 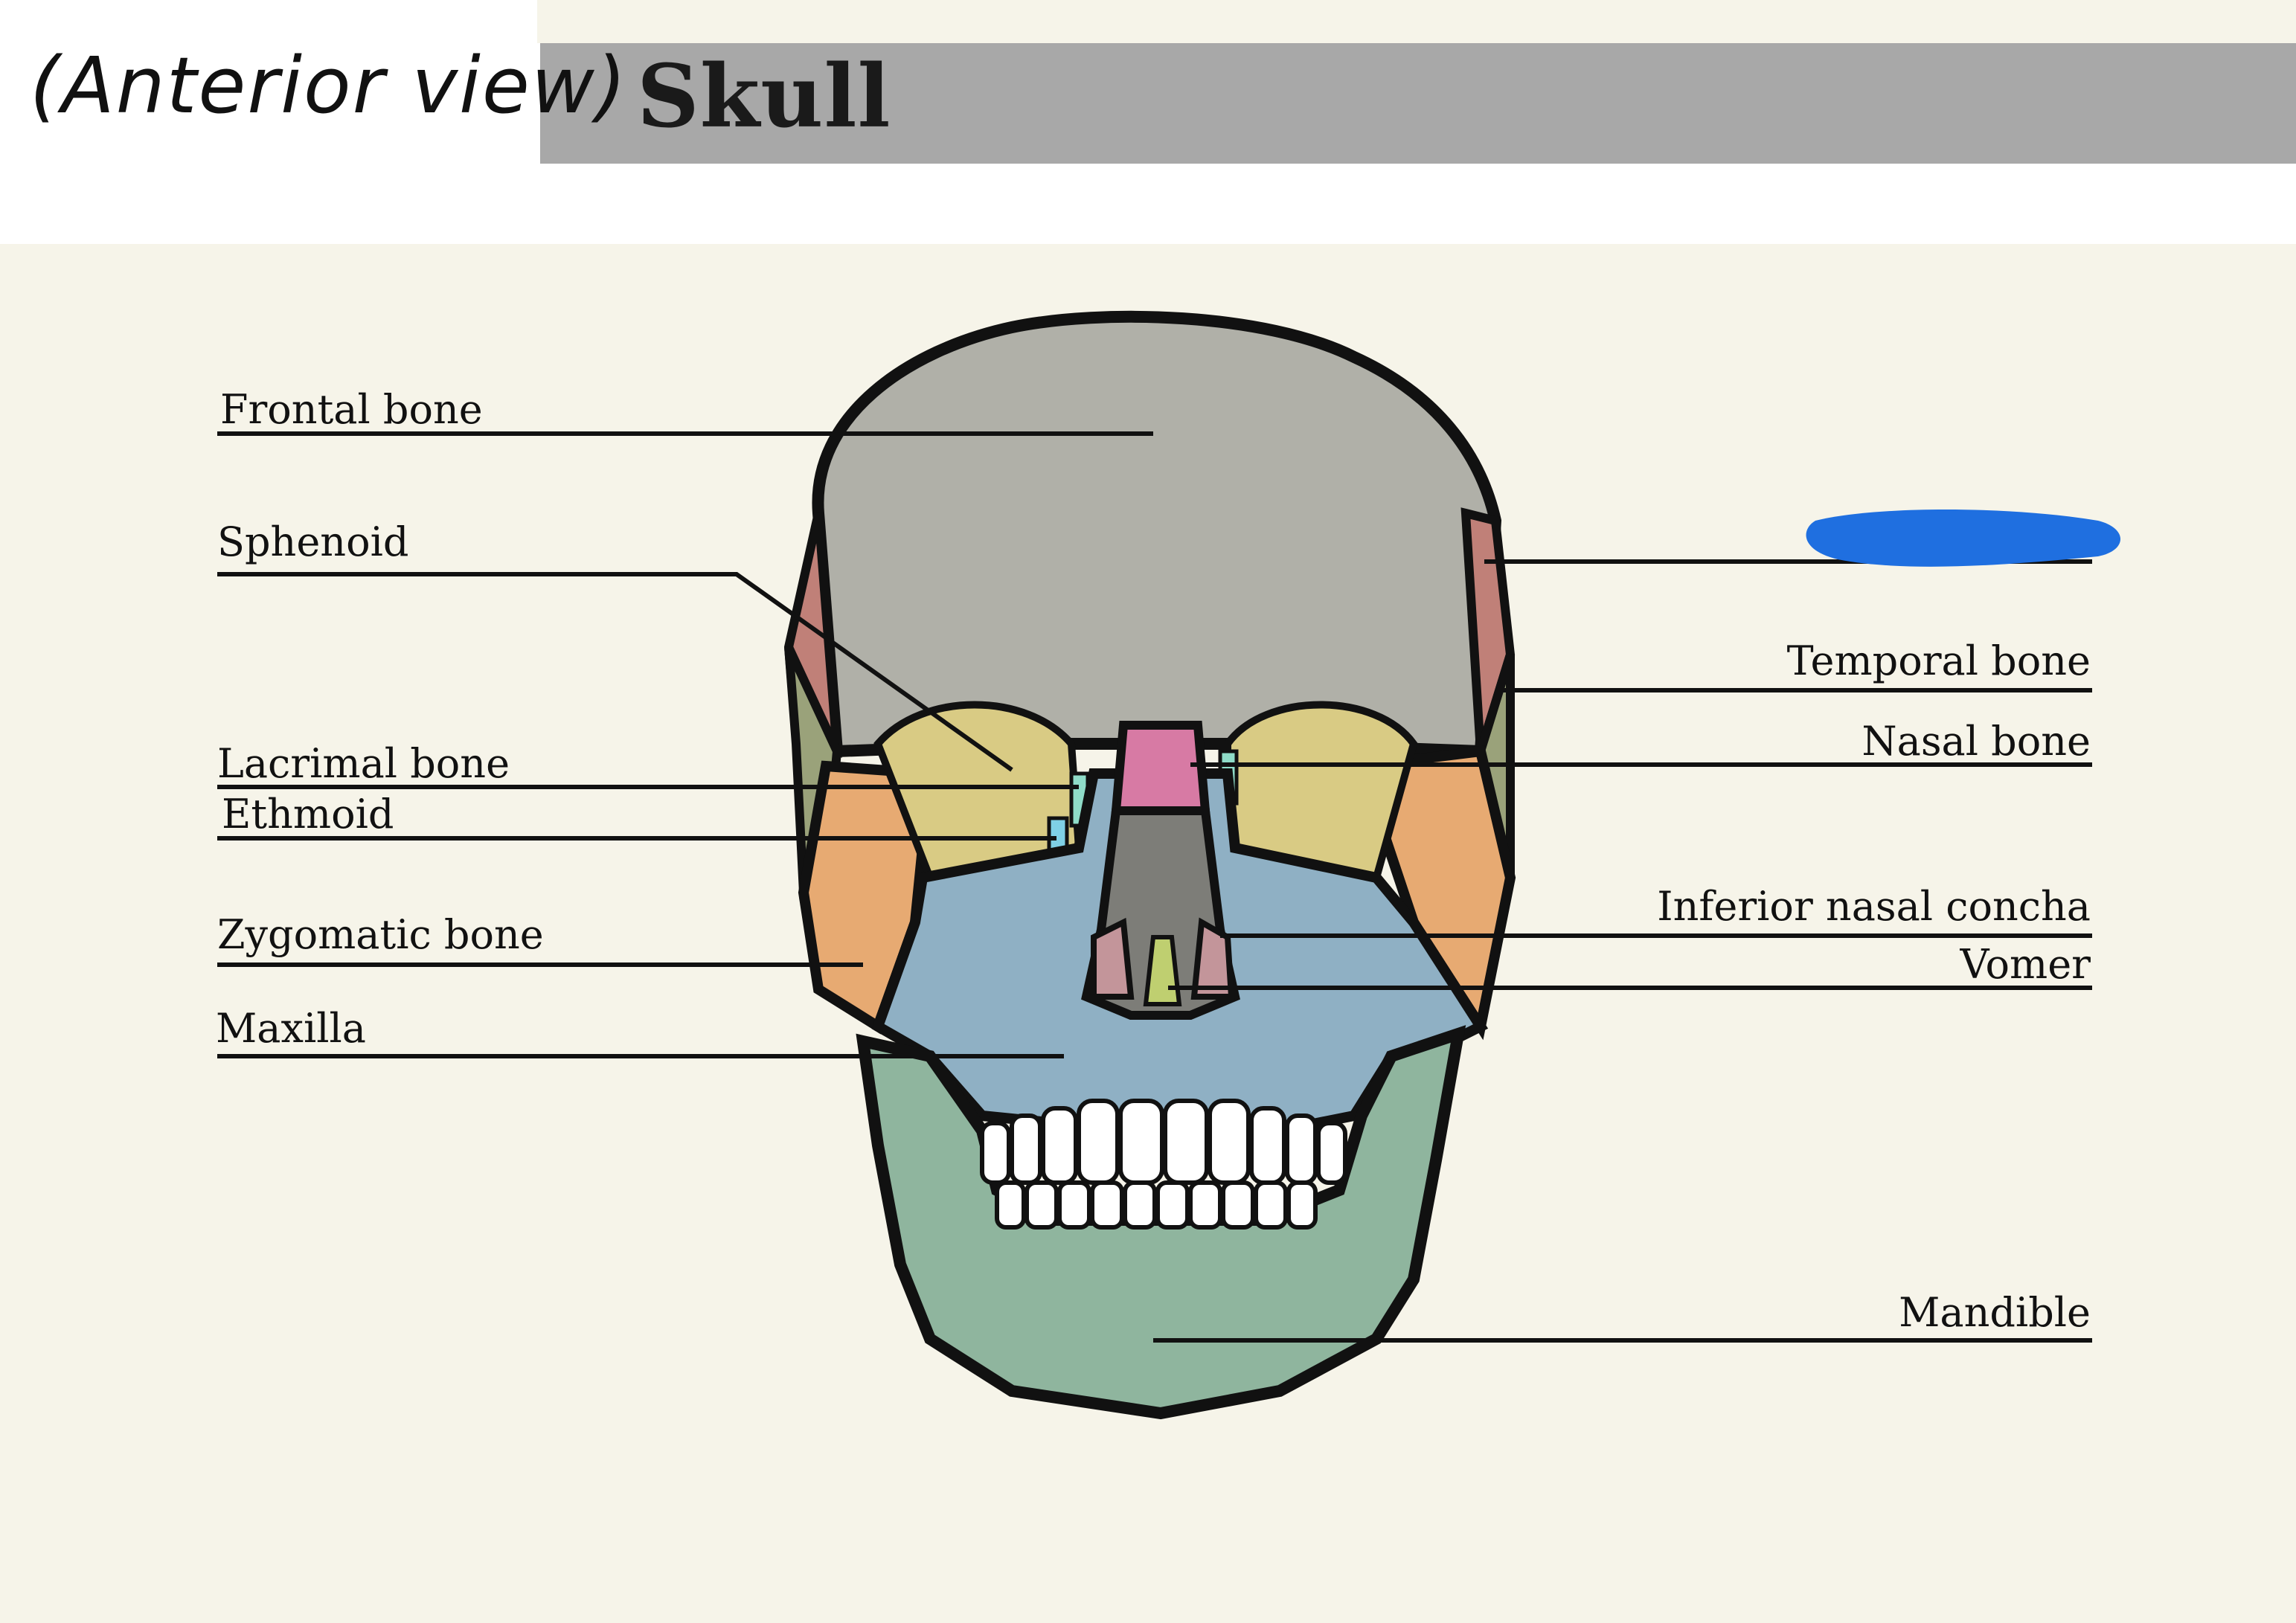 I want to click on label-temporal: Temporal bone, so click(x=1938, y=660).